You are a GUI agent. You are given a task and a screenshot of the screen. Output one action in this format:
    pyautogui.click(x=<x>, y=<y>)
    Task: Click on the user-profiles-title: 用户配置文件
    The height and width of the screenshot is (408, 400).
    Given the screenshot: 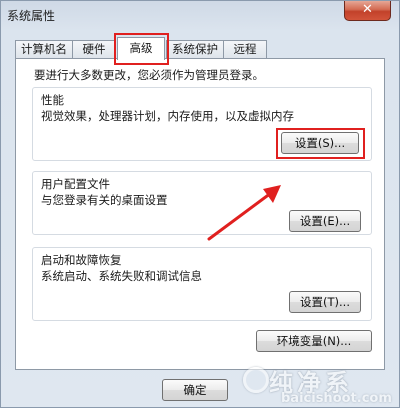 What is the action you would take?
    pyautogui.click(x=75, y=184)
    